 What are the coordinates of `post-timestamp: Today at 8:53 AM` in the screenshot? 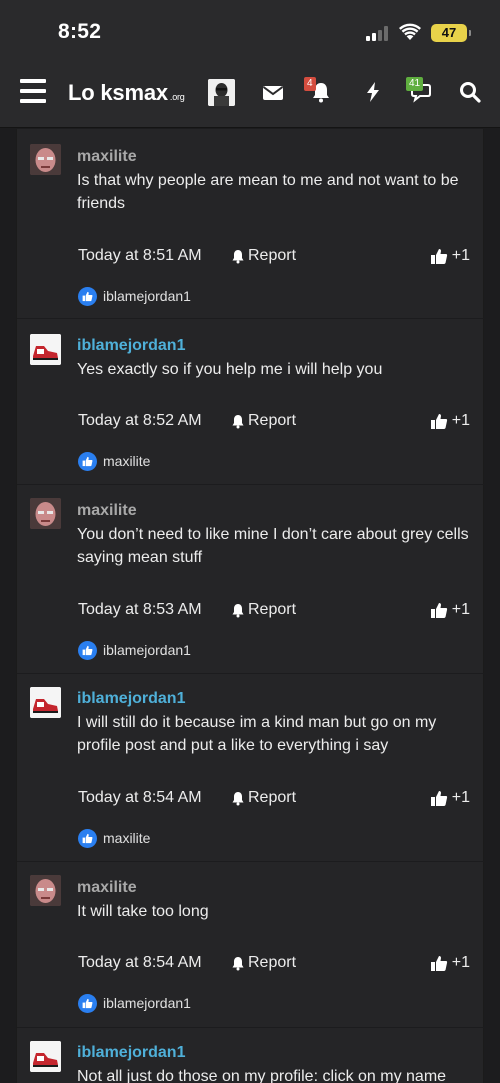 It's located at (140, 610).